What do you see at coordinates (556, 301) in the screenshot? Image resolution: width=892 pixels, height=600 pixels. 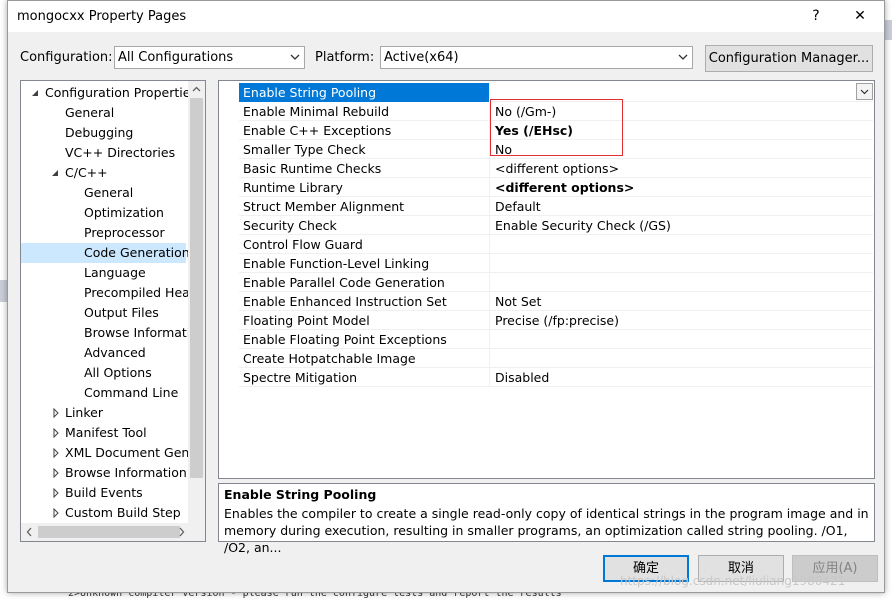 I see `property-row: Enable Enhanced Instruction Set Not Set` at bounding box center [556, 301].